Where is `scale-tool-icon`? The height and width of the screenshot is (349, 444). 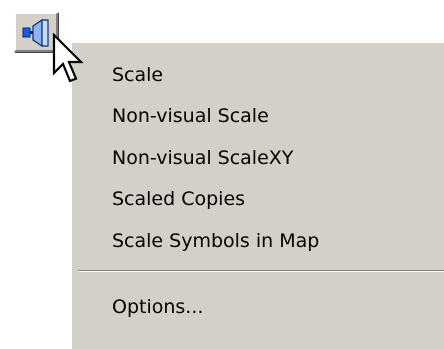
scale-tool-icon is located at coordinates (35, 33).